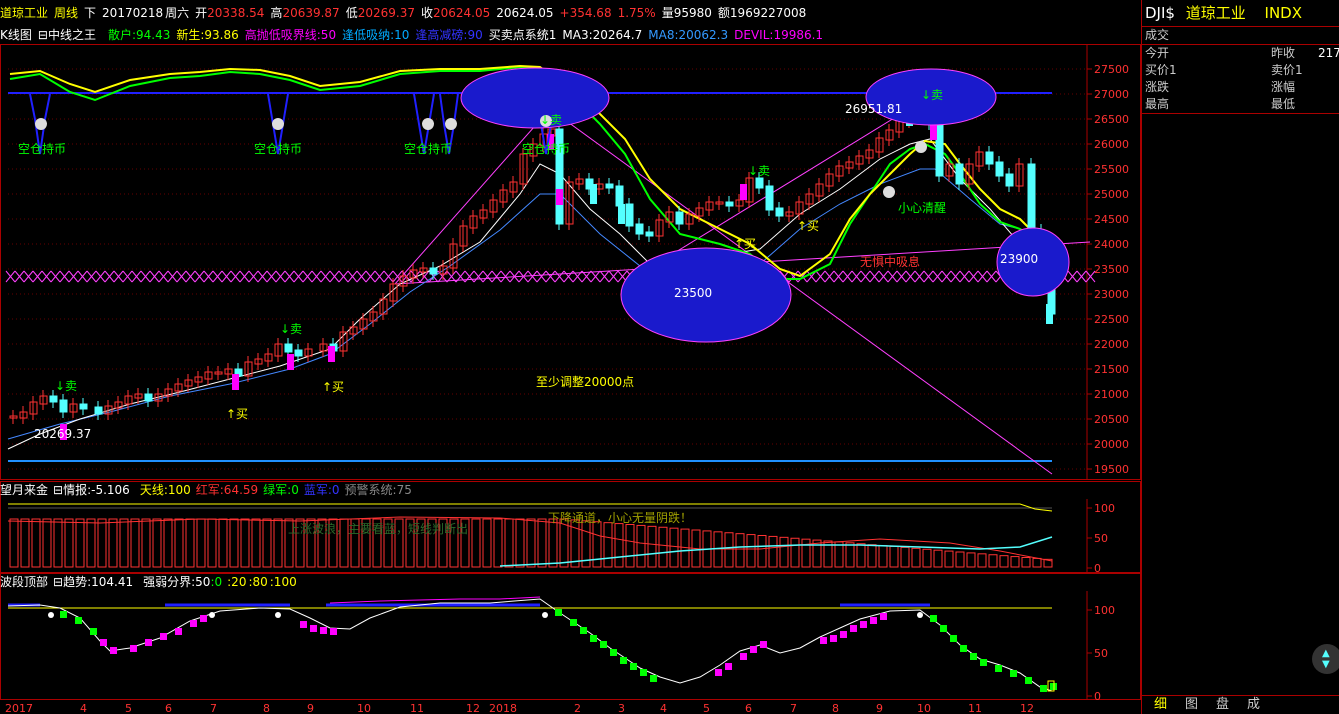 This screenshot has width=1339, height=714. Describe the element at coordinates (428, 148) in the screenshot. I see `kongcang-label-3: 空仓持币` at that location.